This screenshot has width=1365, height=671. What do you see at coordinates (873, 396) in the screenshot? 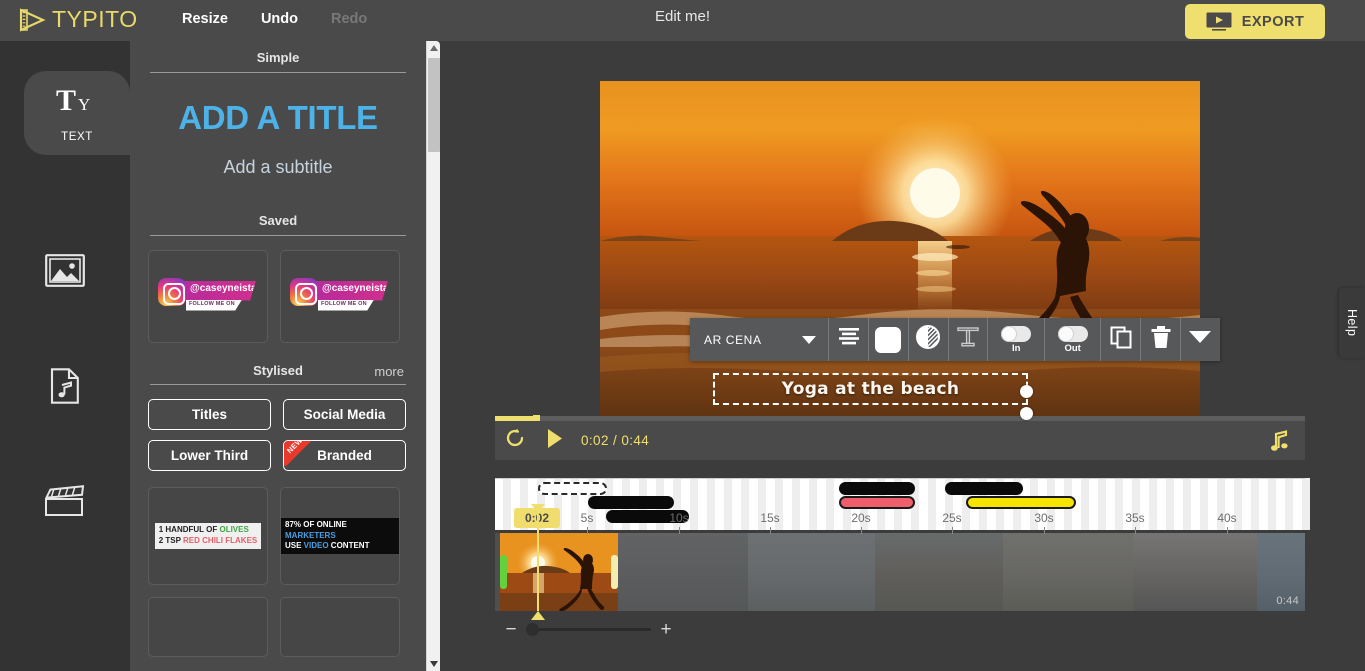
I see `caption-element: Yoga at the beach` at bounding box center [873, 396].